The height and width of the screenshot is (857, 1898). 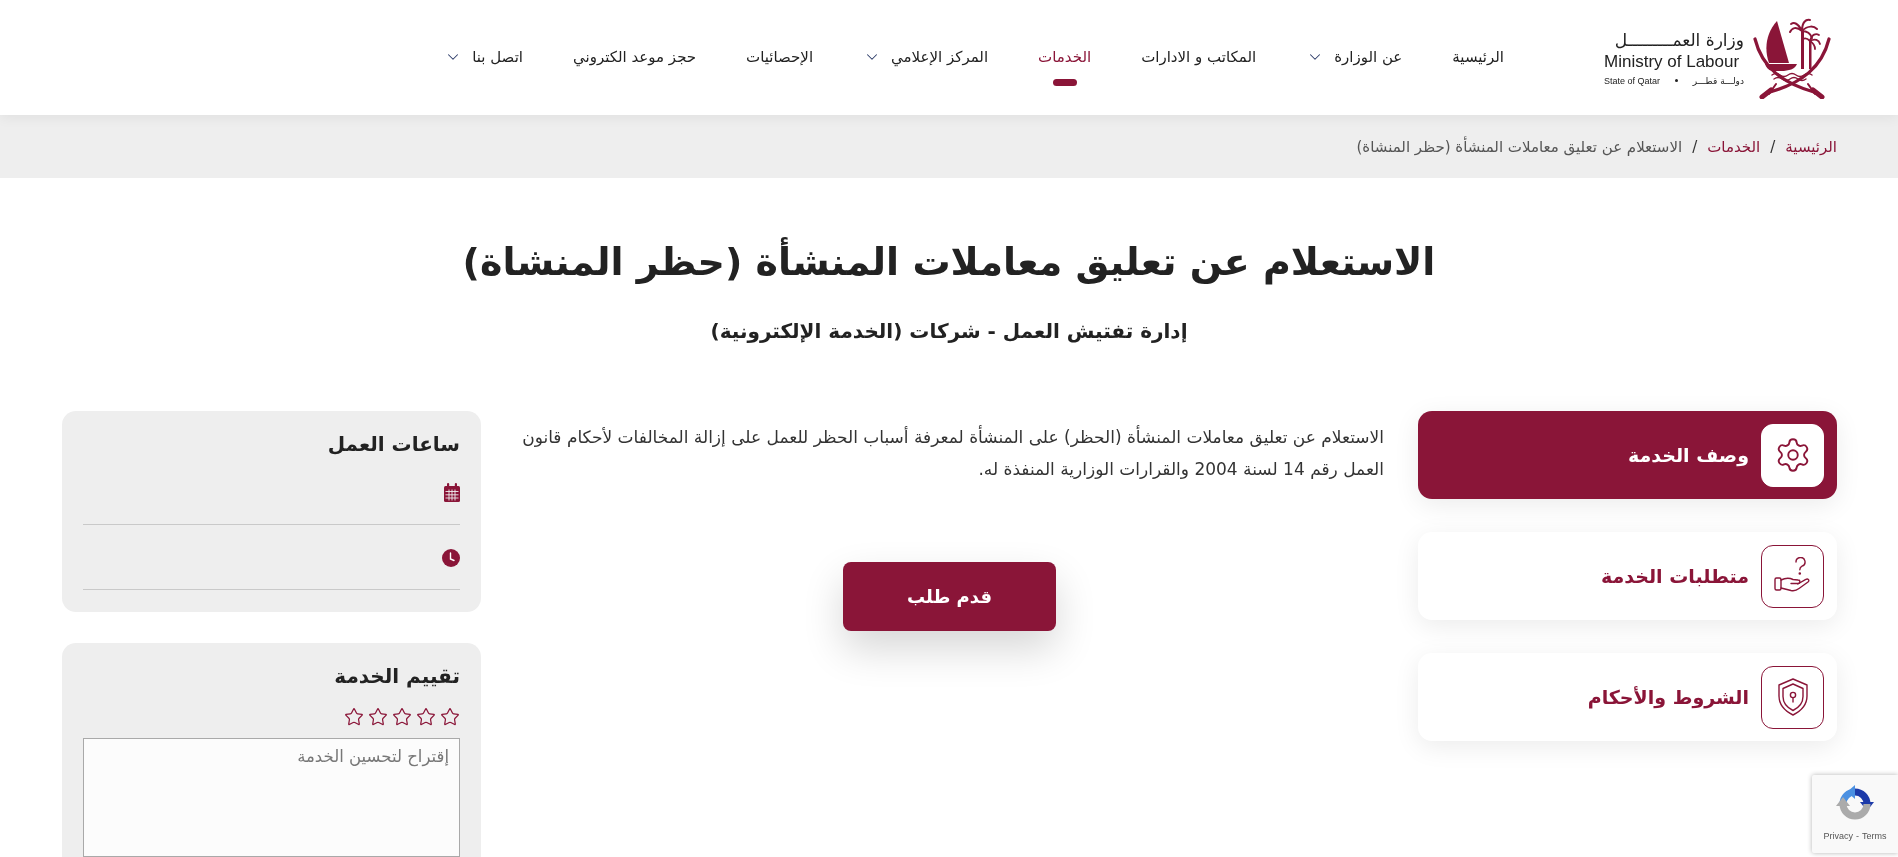 I want to click on nav-link: عن الوزارة, so click(x=1354, y=57).